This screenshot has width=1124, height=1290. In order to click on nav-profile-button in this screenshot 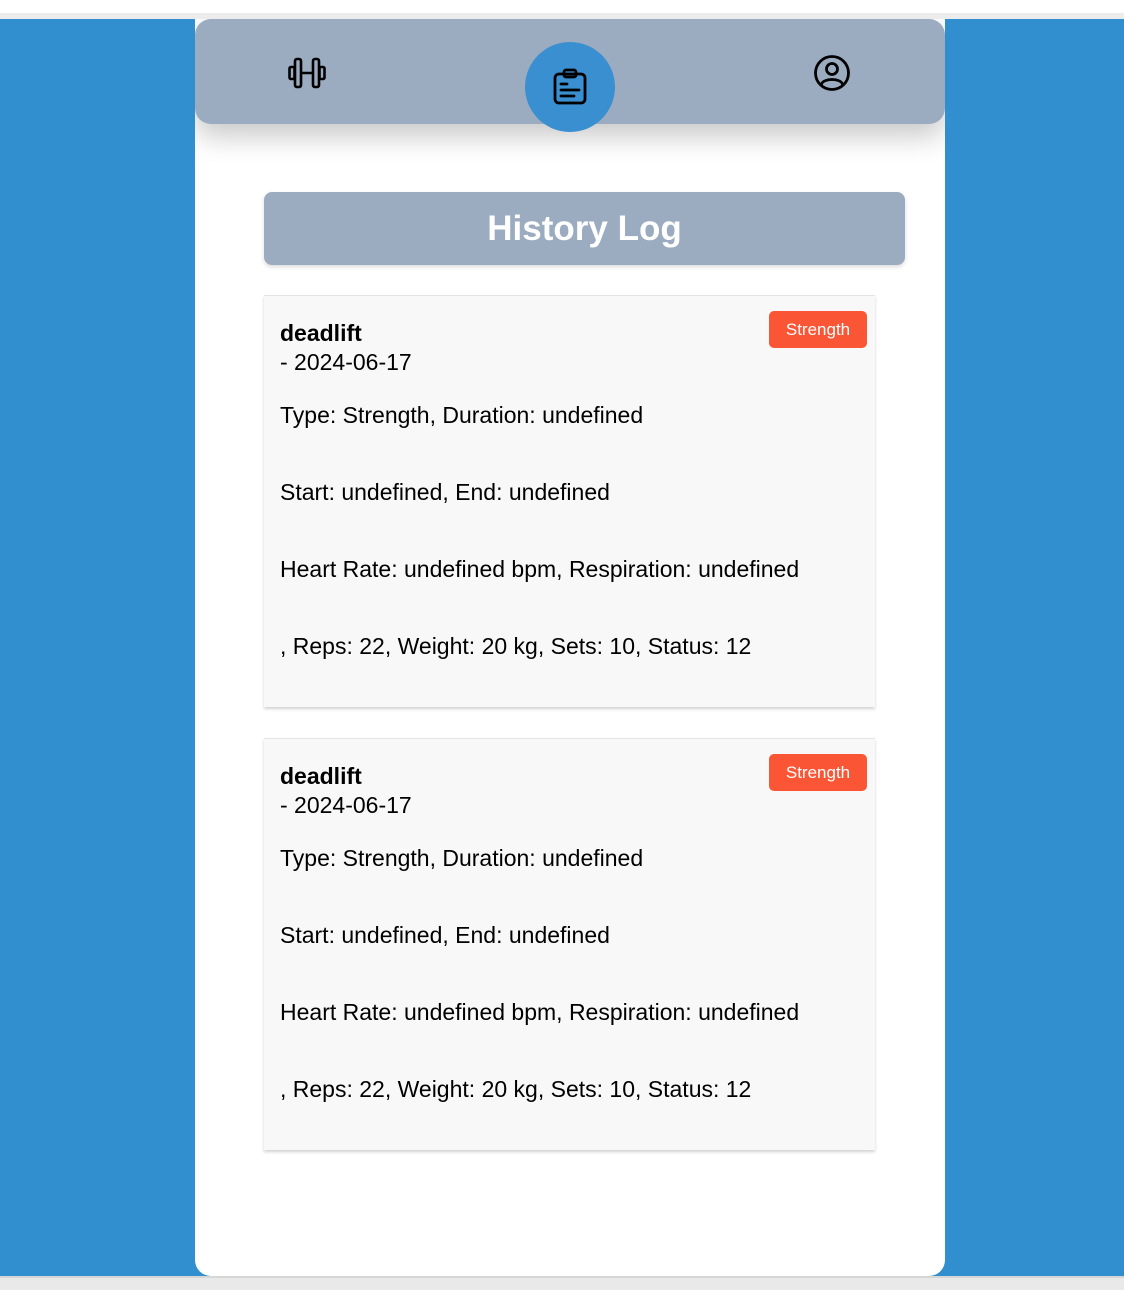, I will do `click(832, 73)`.